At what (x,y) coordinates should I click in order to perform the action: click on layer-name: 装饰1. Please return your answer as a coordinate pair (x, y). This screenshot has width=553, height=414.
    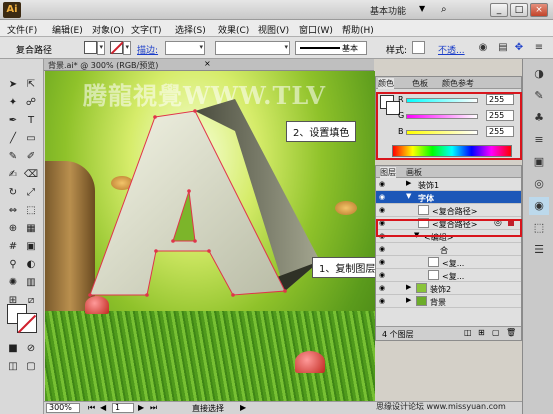
    Looking at the image, I should click on (428, 185).